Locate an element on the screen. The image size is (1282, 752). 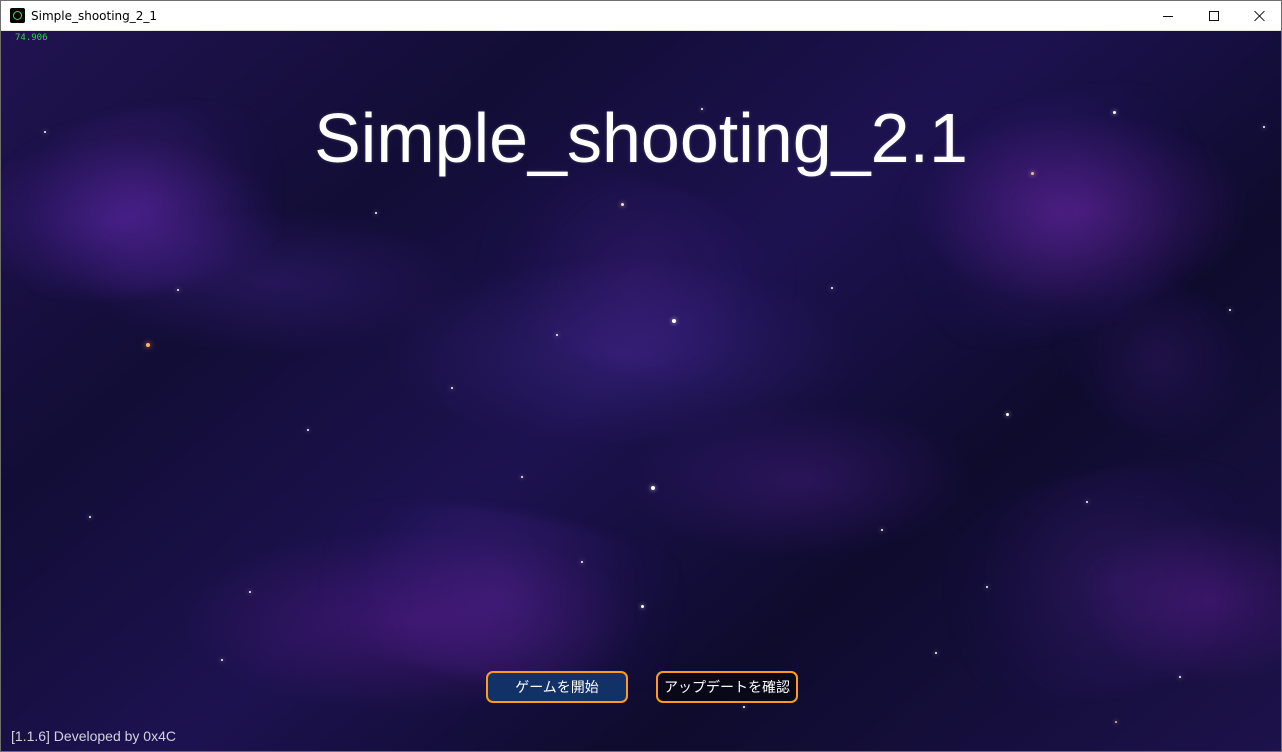
minimize-icon is located at coordinates (1168, 16).